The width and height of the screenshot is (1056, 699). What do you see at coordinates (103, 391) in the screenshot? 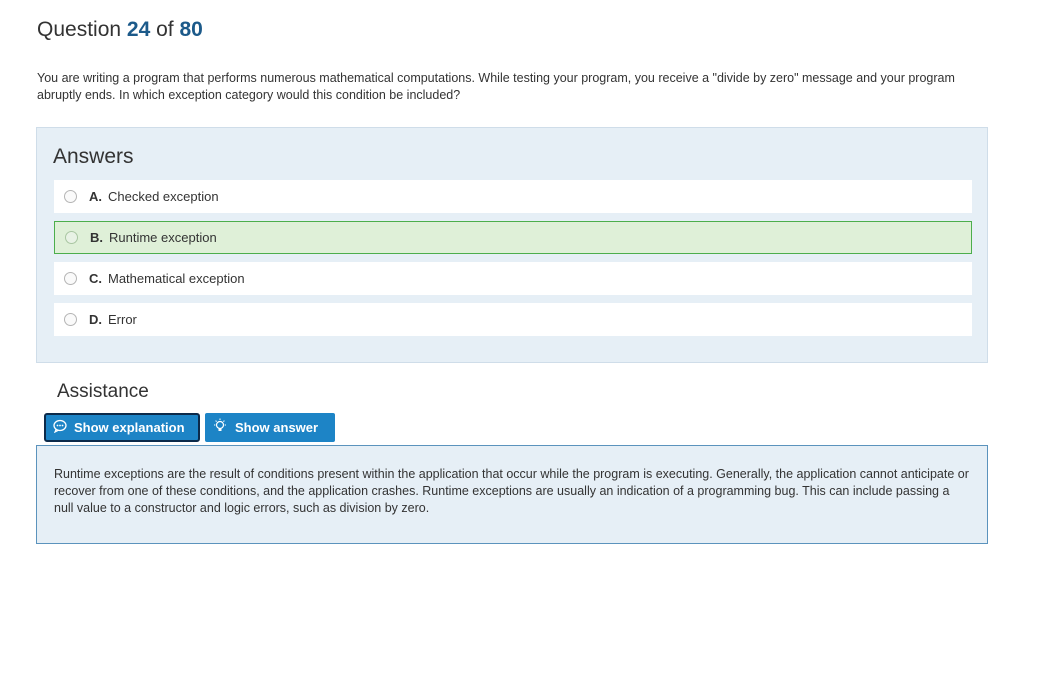
I see `assistance-title: Assistance` at bounding box center [103, 391].